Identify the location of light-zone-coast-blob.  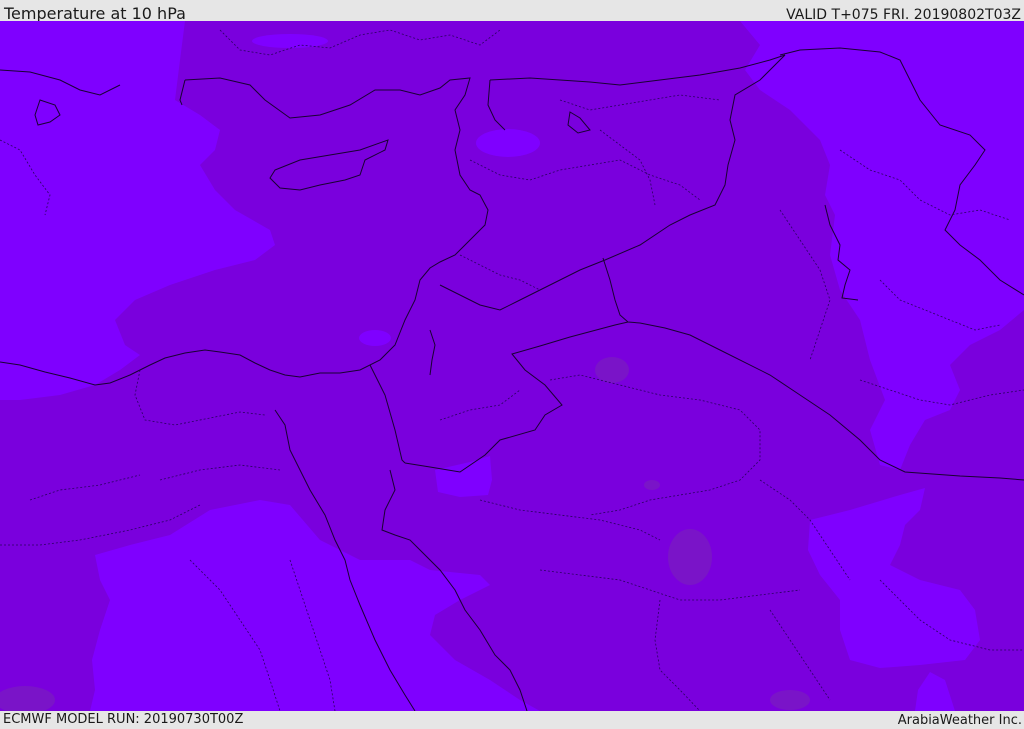
(375, 338).